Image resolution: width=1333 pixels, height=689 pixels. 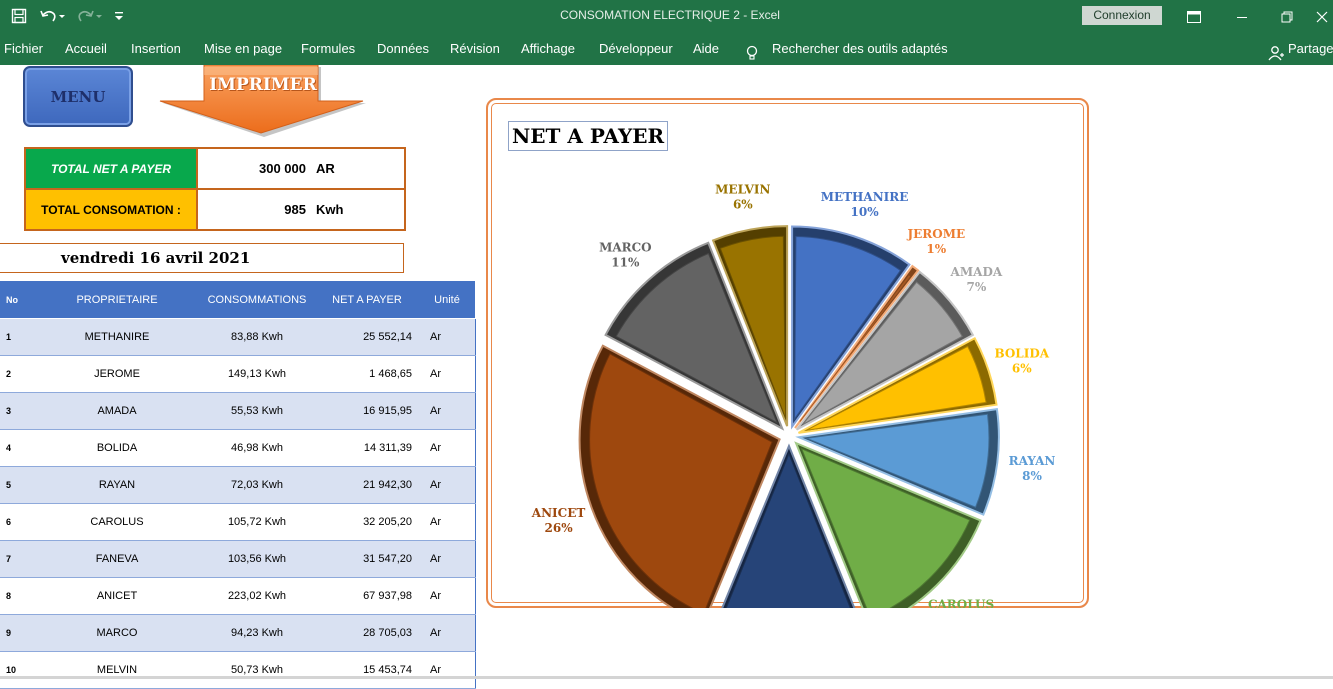 What do you see at coordinates (752, 50) in the screenshot?
I see `lightbulb-icon` at bounding box center [752, 50].